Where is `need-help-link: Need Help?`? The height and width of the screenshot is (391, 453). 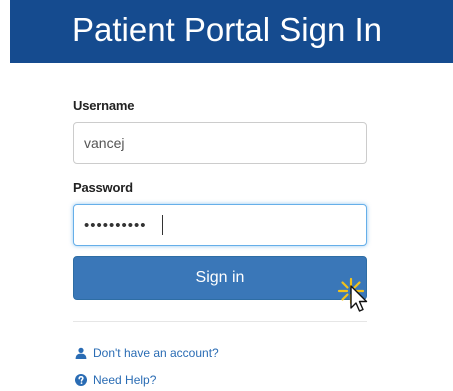
need-help-link: Need Help? is located at coordinates (115, 380).